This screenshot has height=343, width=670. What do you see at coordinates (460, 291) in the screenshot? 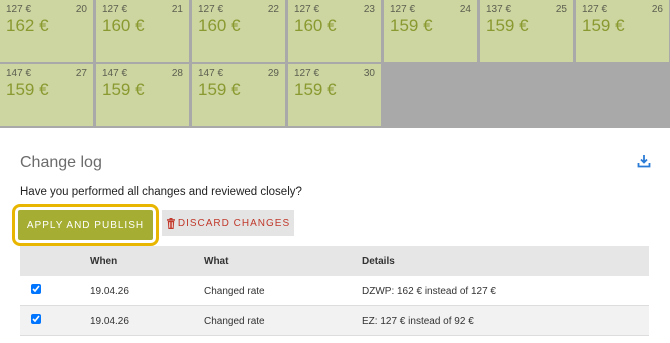
I see `details-old-rate: instead of 127 €` at bounding box center [460, 291].